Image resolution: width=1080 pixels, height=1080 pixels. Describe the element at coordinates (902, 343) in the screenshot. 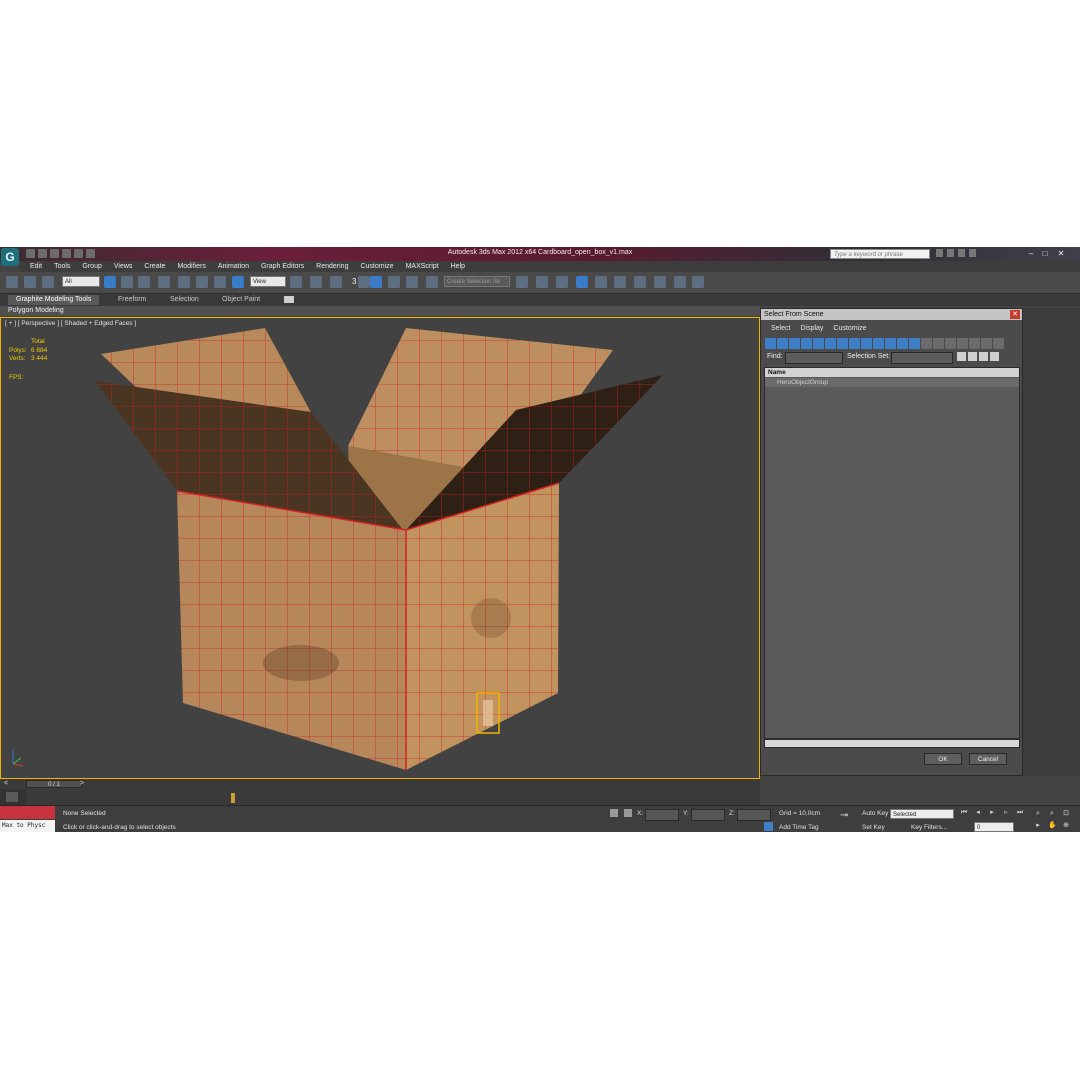

I see `filter-hidden-icon` at that location.